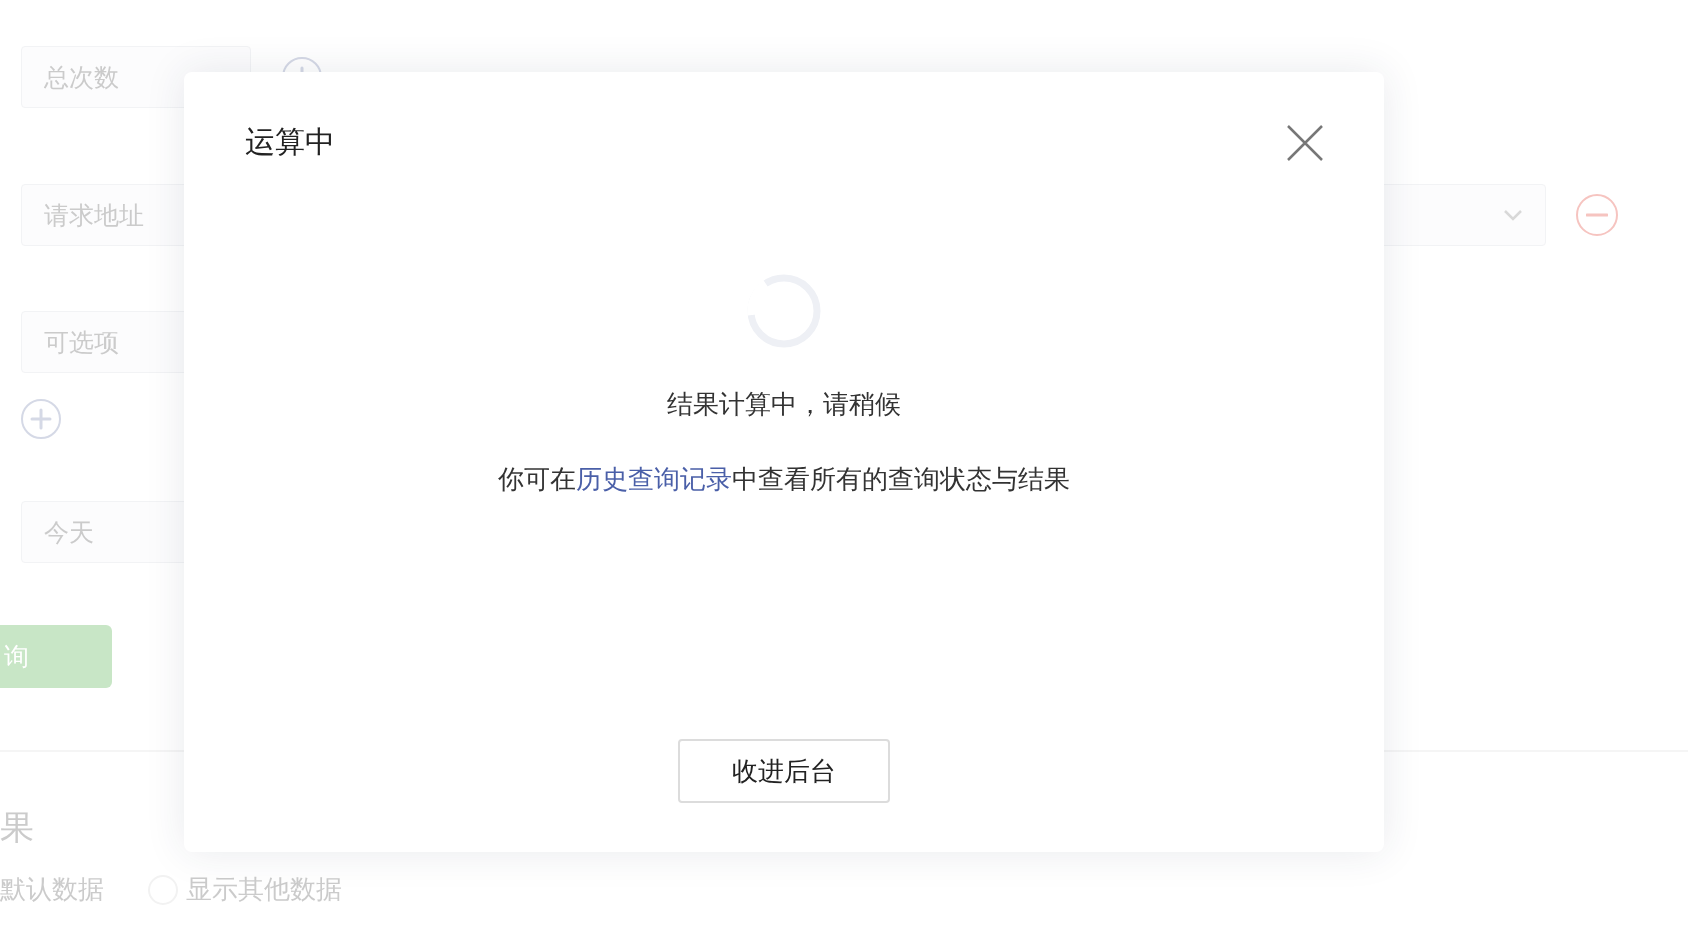  I want to click on dialog-title: 运算中, so click(290, 142).